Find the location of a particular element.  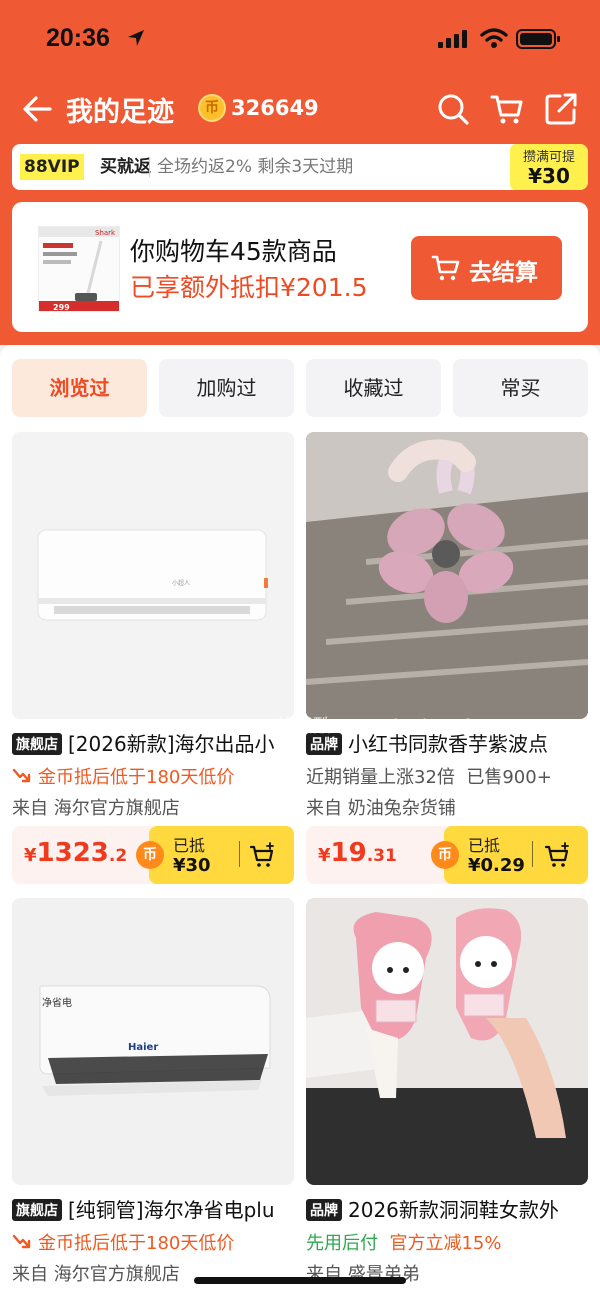

cart-count-text: 你购物车45款商品 is located at coordinates (233, 251).